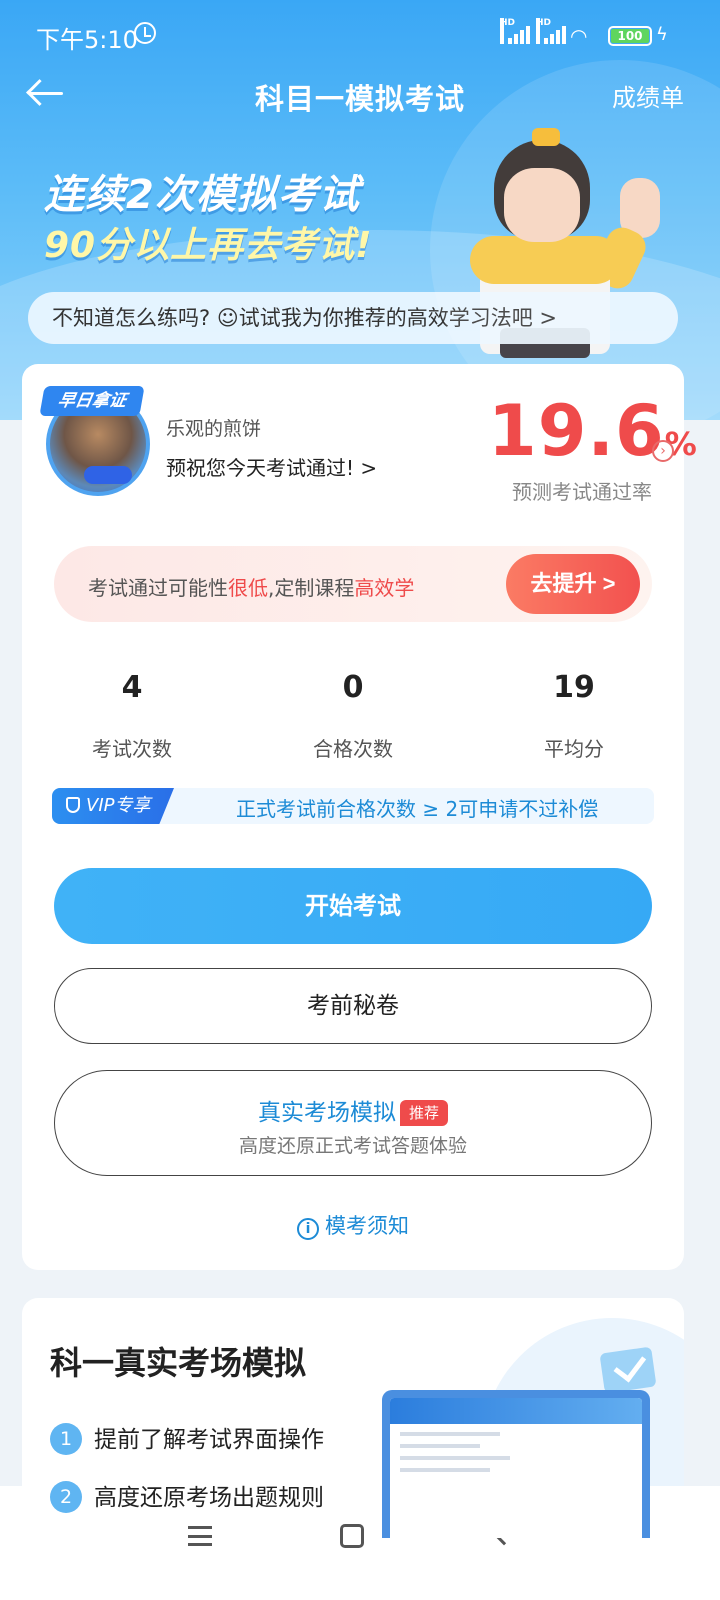 Image resolution: width=720 pixels, height=1600 pixels. I want to click on list-item-text: 高度还原考场出题规则, so click(209, 1498).